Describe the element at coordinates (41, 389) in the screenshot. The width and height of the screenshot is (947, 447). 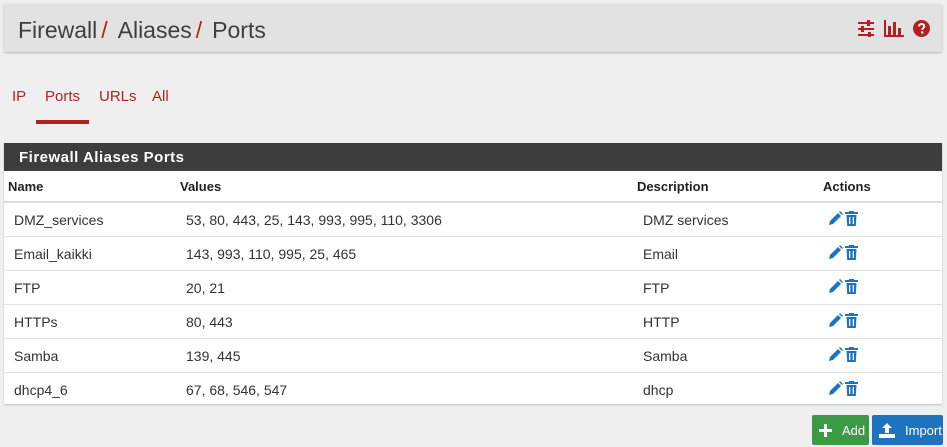
I see `alias-name: dhcp4_6` at that location.